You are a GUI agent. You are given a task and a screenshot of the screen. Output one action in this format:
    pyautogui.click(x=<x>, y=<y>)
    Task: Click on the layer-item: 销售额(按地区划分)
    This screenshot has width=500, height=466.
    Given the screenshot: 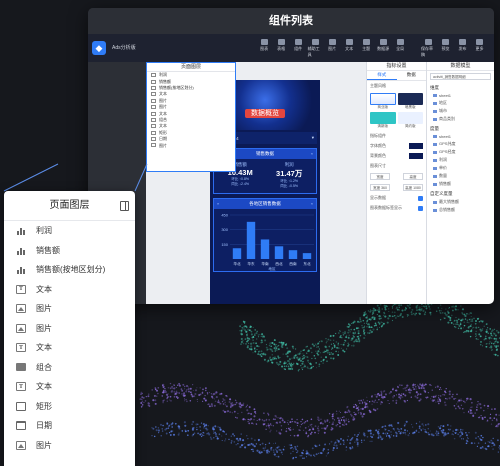 What is the action you would take?
    pyautogui.click(x=69, y=270)
    